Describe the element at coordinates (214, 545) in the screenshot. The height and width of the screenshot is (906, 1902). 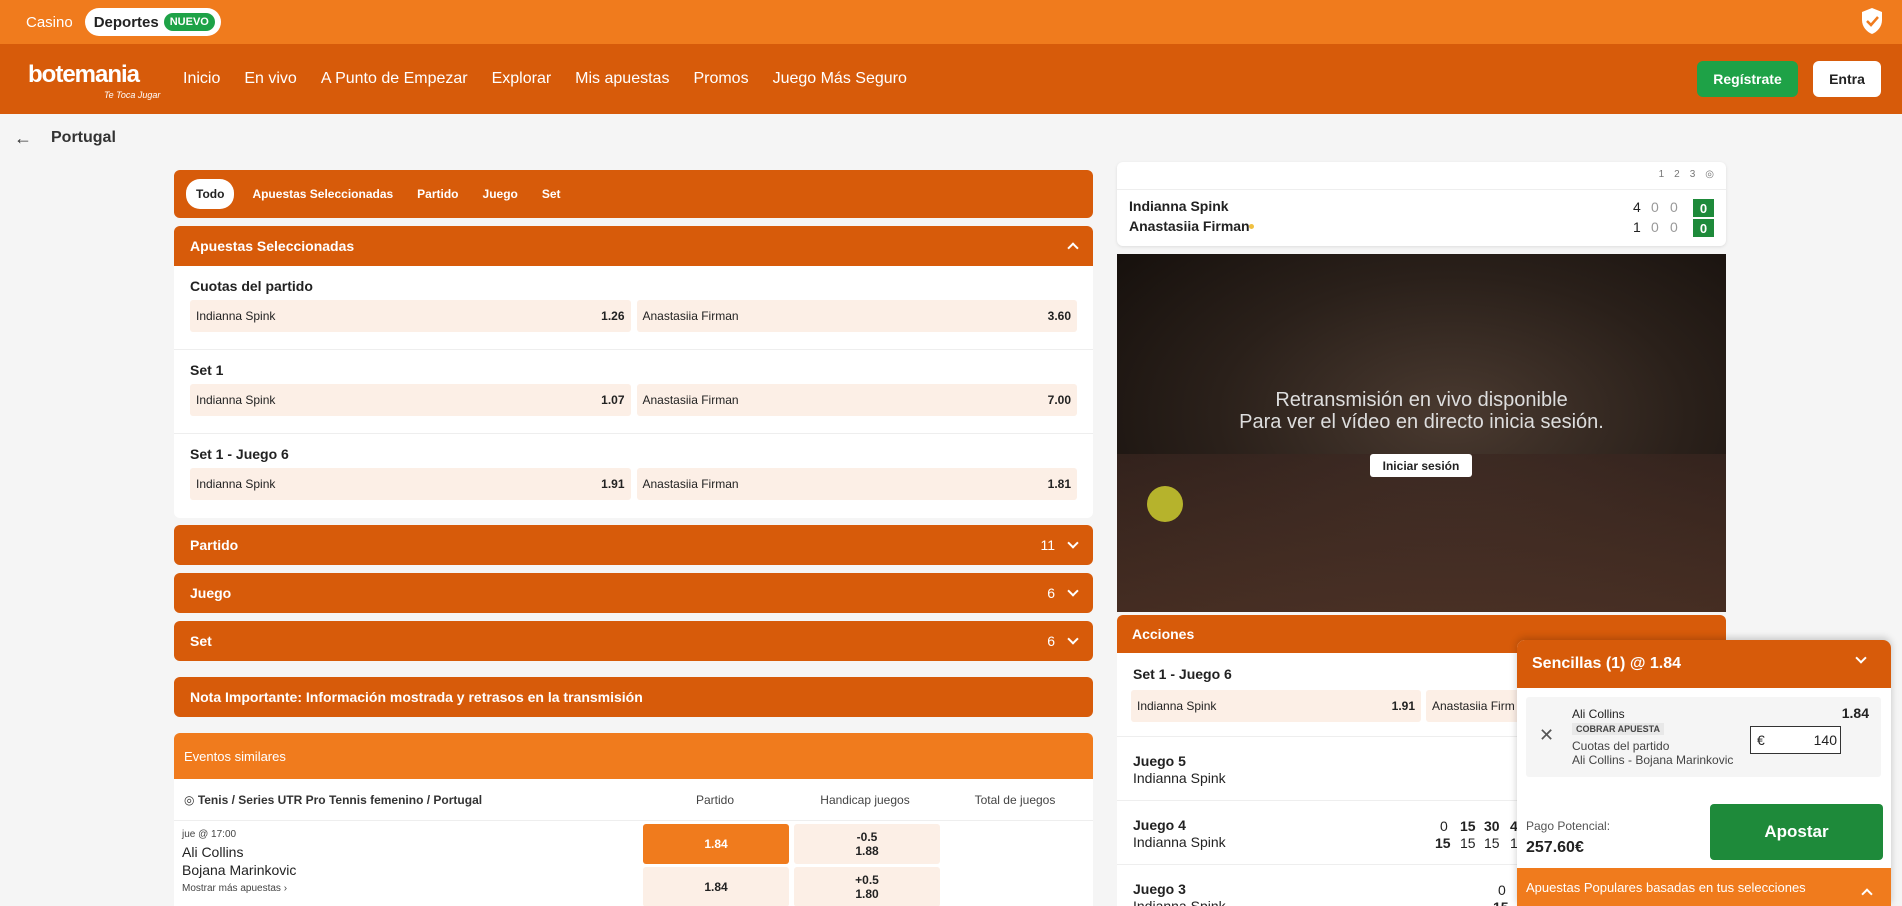
I see `section-title: Partido` at that location.